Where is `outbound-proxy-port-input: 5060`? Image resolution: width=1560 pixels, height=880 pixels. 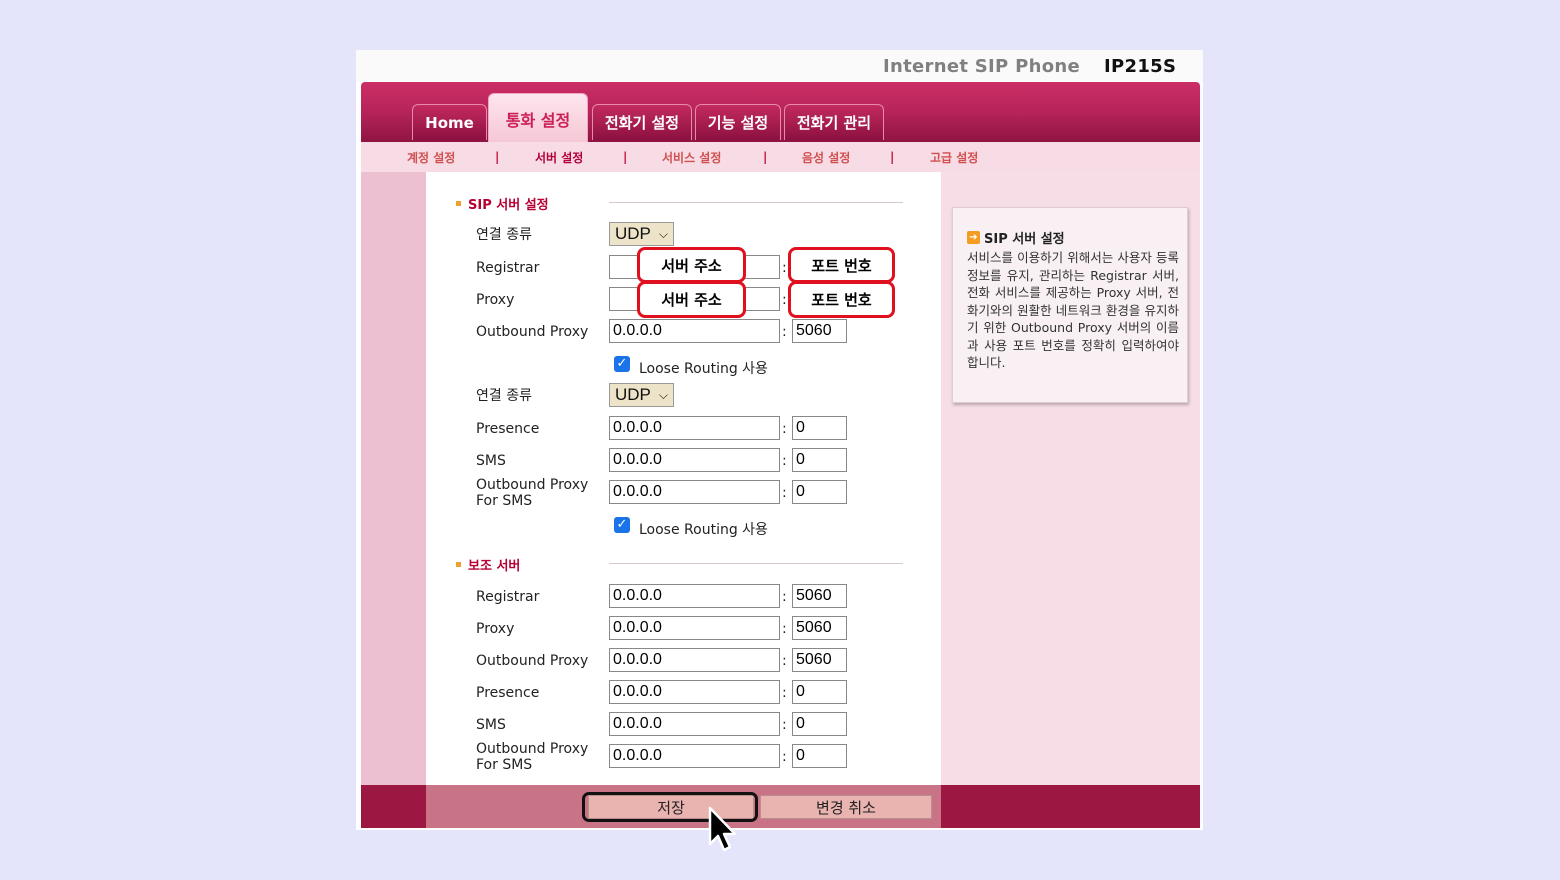 outbound-proxy-port-input: 5060 is located at coordinates (819, 331).